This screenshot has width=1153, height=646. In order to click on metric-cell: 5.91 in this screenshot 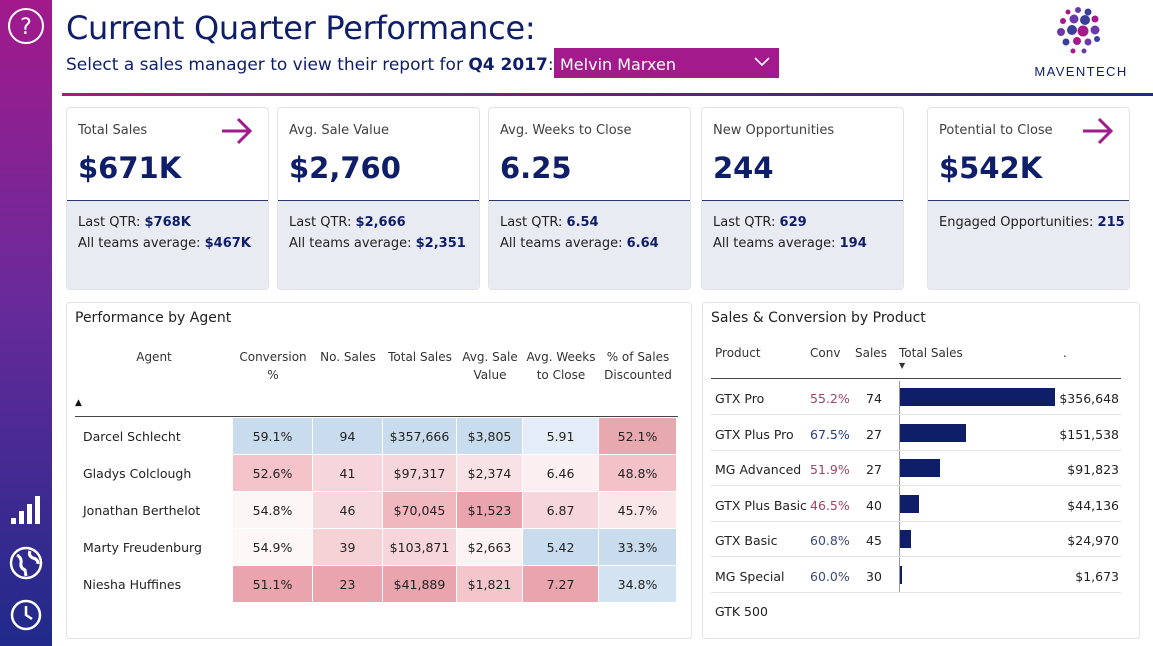, I will do `click(561, 436)`.